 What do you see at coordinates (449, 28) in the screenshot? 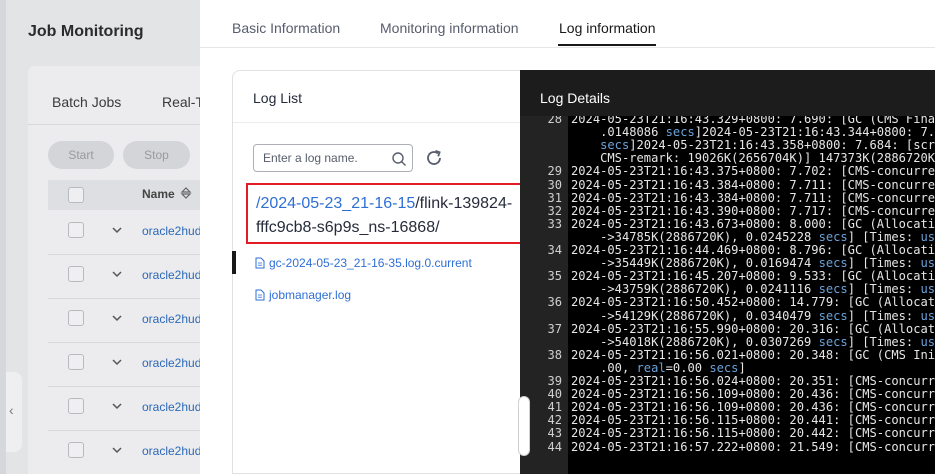
I see `tab-monitoring-information: Monitoring information` at bounding box center [449, 28].